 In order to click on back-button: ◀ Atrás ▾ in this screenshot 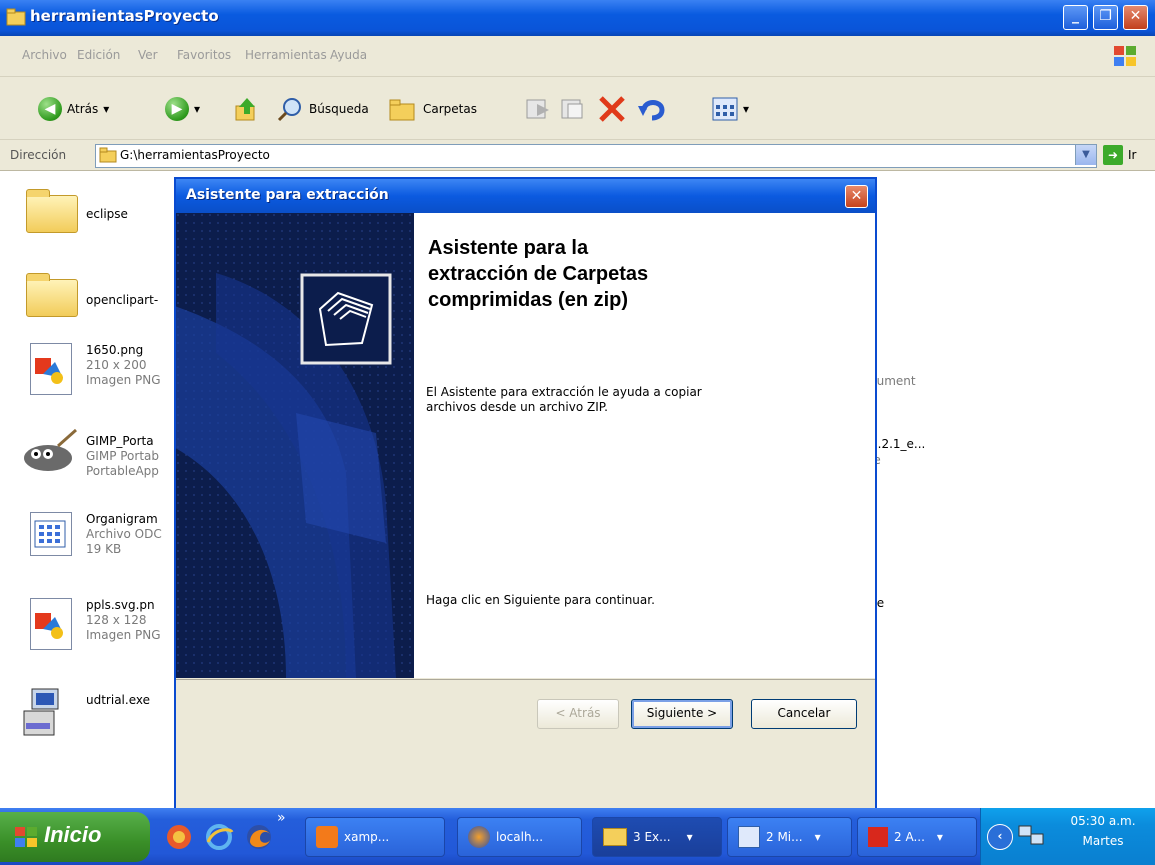, I will do `click(73, 109)`.